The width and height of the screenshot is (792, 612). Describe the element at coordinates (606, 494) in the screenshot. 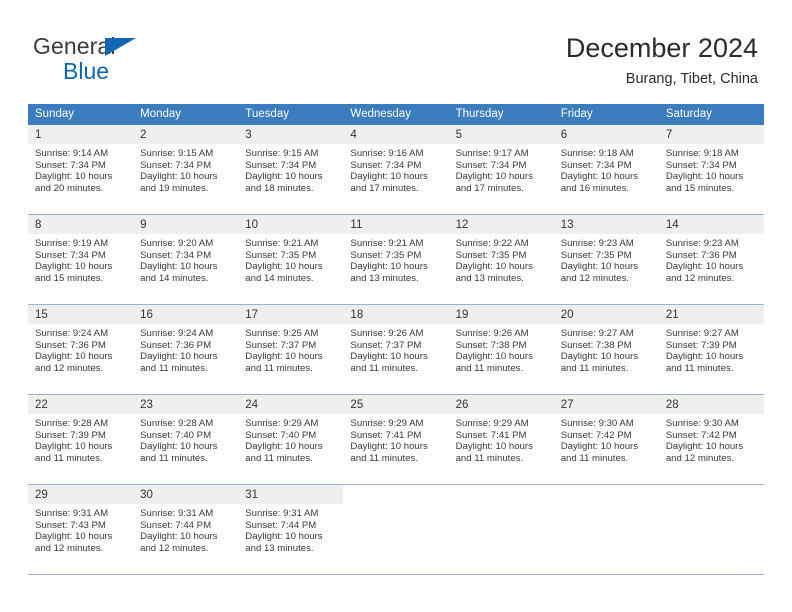

I see `day-number-bar` at that location.